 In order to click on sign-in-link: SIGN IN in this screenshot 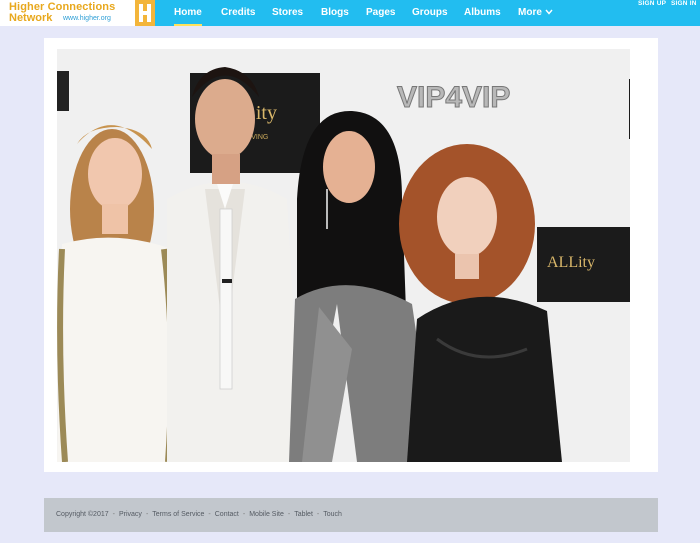, I will do `click(684, 13)`.